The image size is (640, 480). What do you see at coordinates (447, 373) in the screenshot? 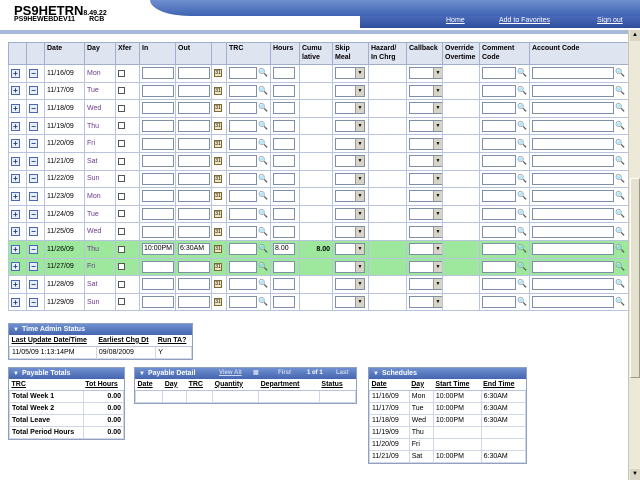
I see `schedules-title: ▼ Schedules` at bounding box center [447, 373].